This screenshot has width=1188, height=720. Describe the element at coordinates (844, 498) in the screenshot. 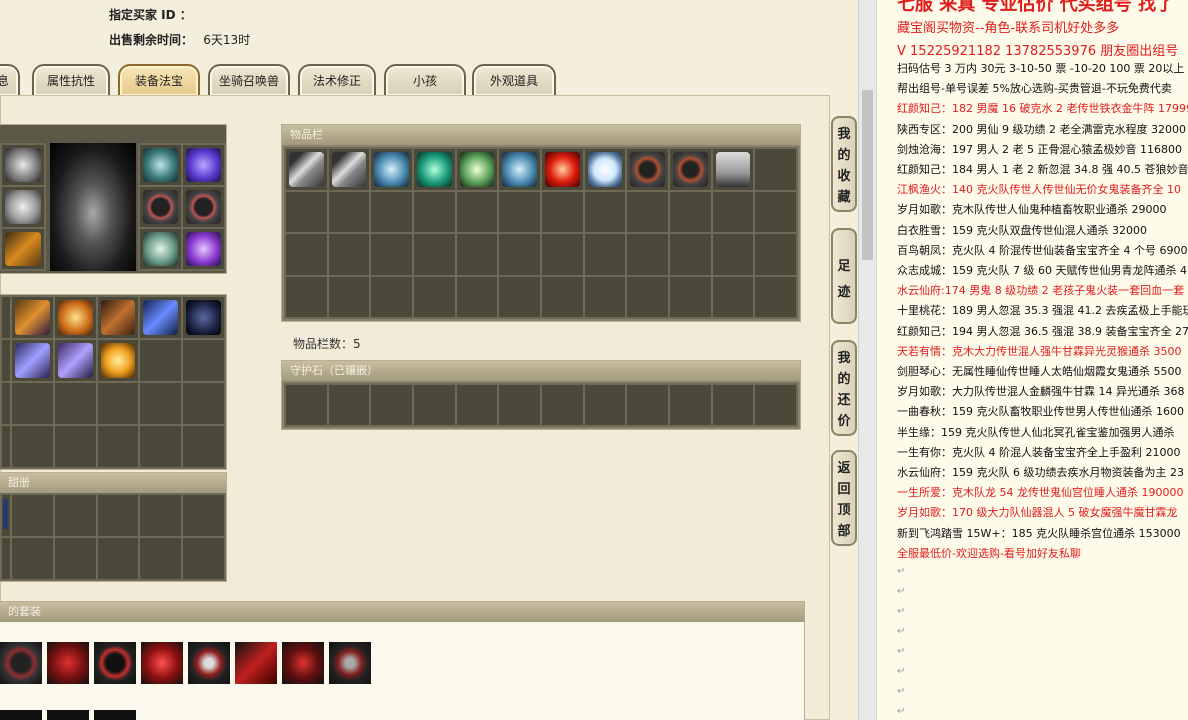

I see `side-nav-back-to-top: 返回顶部` at that location.